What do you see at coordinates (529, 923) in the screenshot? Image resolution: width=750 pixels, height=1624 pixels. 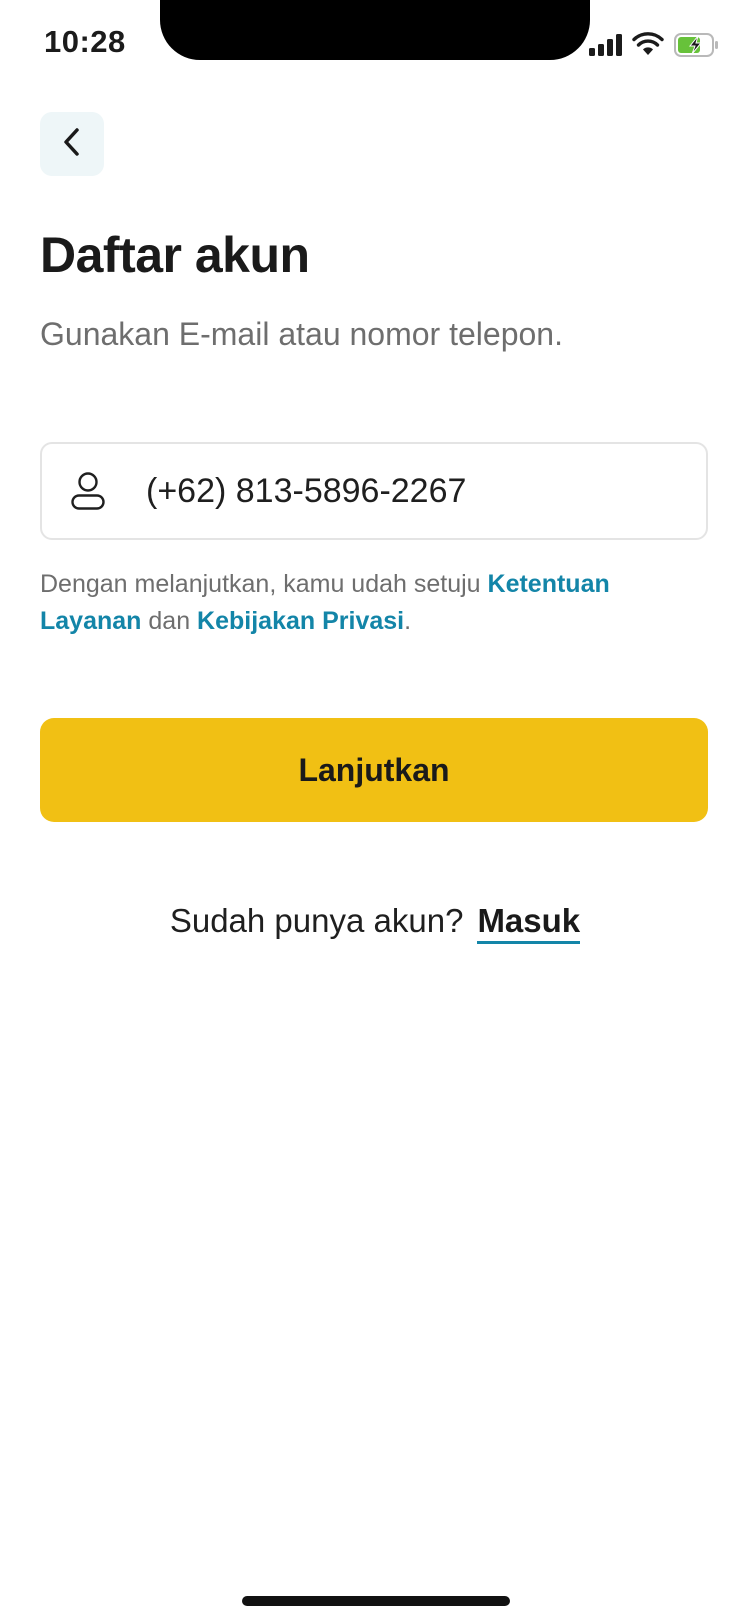 I see `login-link: Masuk` at bounding box center [529, 923].